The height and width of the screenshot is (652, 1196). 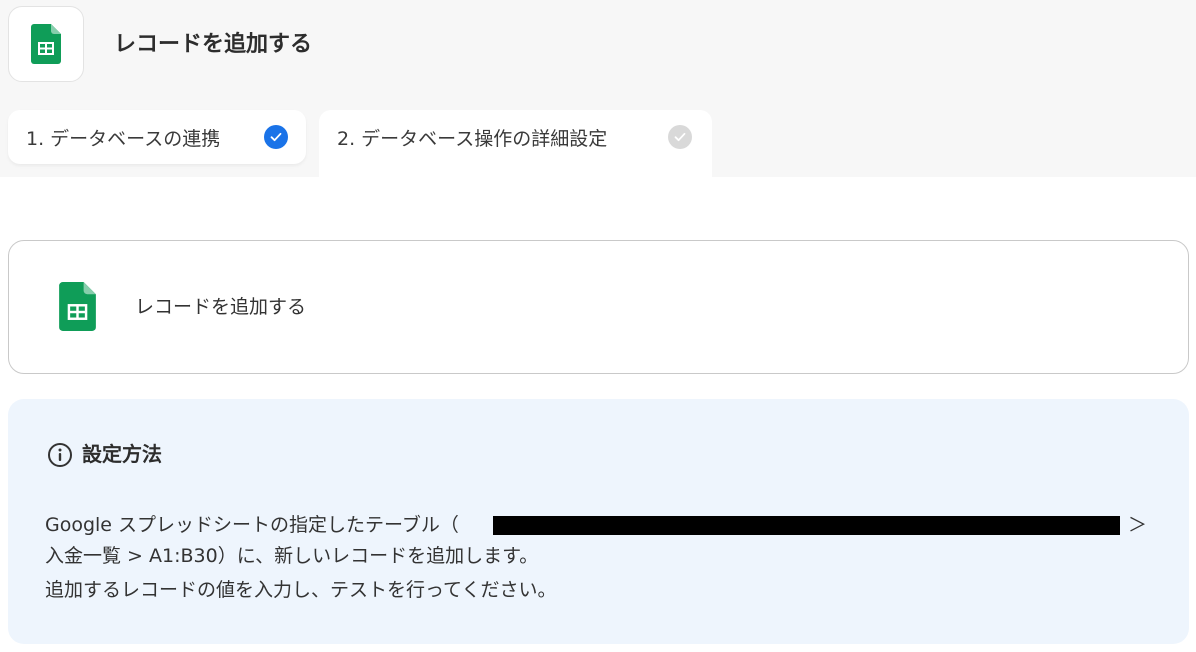 I want to click on tab-database-operation-settings: 2. データベース操作の詳細設定, so click(x=515, y=143).